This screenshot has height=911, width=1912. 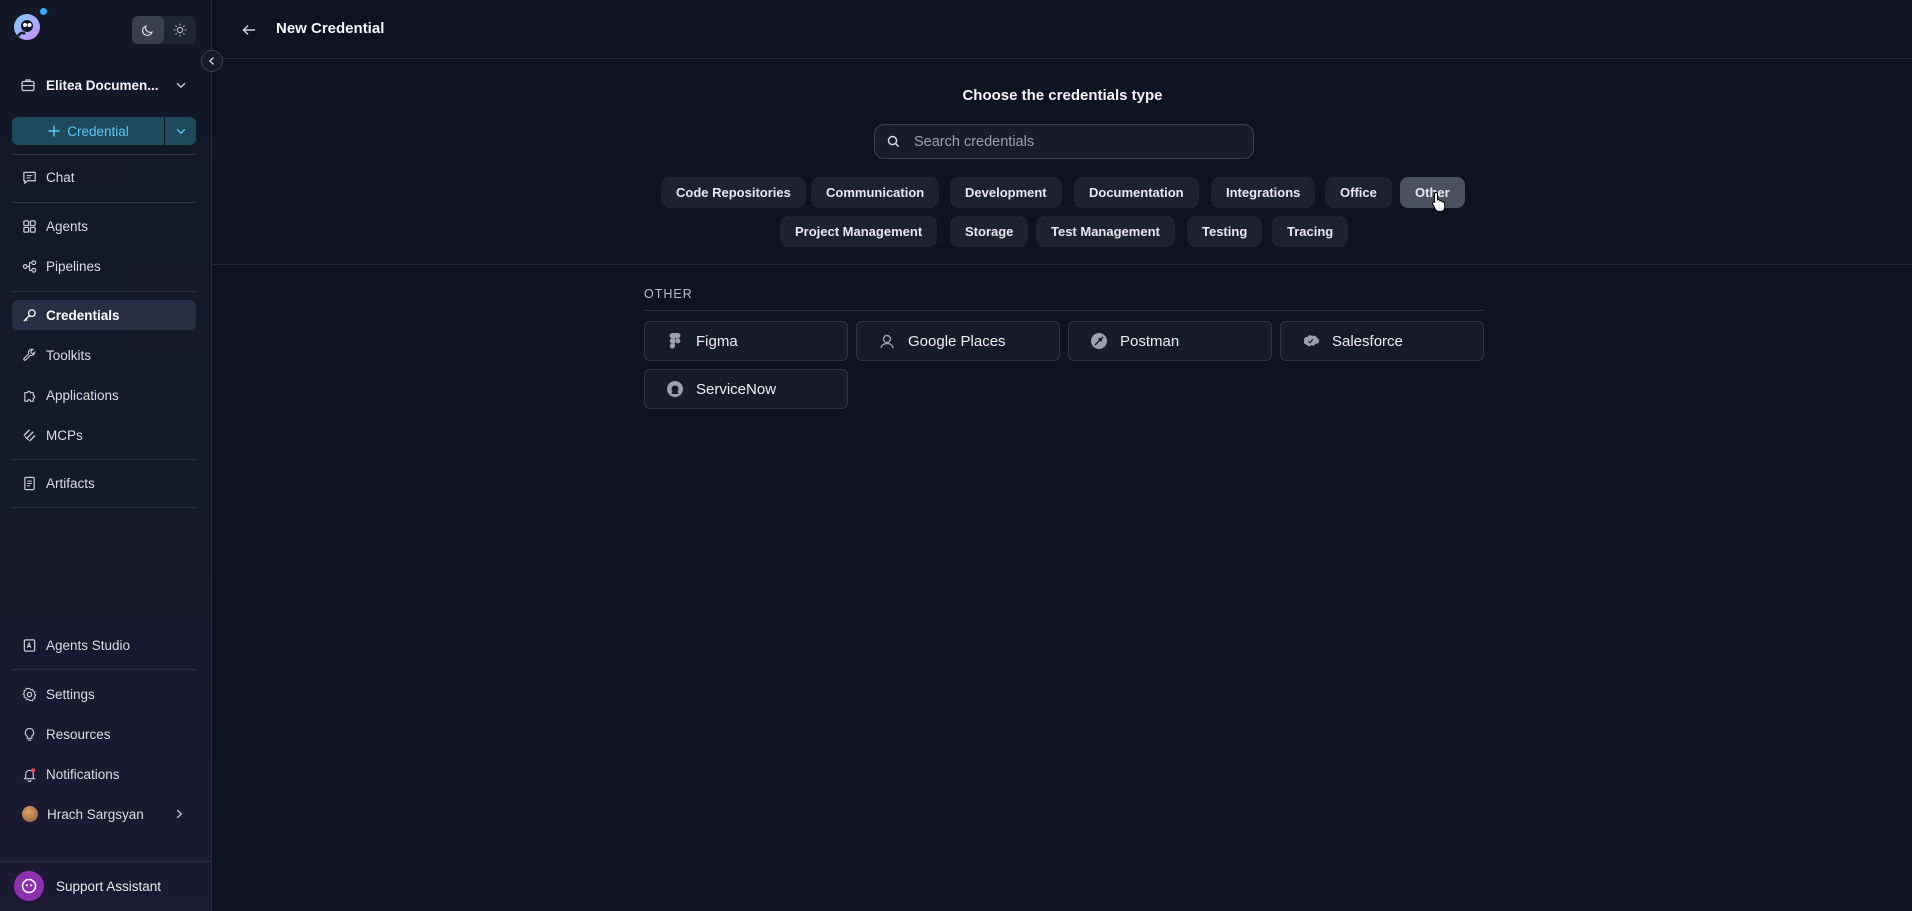 I want to click on category-chip-tracing: Tracing, so click(x=1310, y=231).